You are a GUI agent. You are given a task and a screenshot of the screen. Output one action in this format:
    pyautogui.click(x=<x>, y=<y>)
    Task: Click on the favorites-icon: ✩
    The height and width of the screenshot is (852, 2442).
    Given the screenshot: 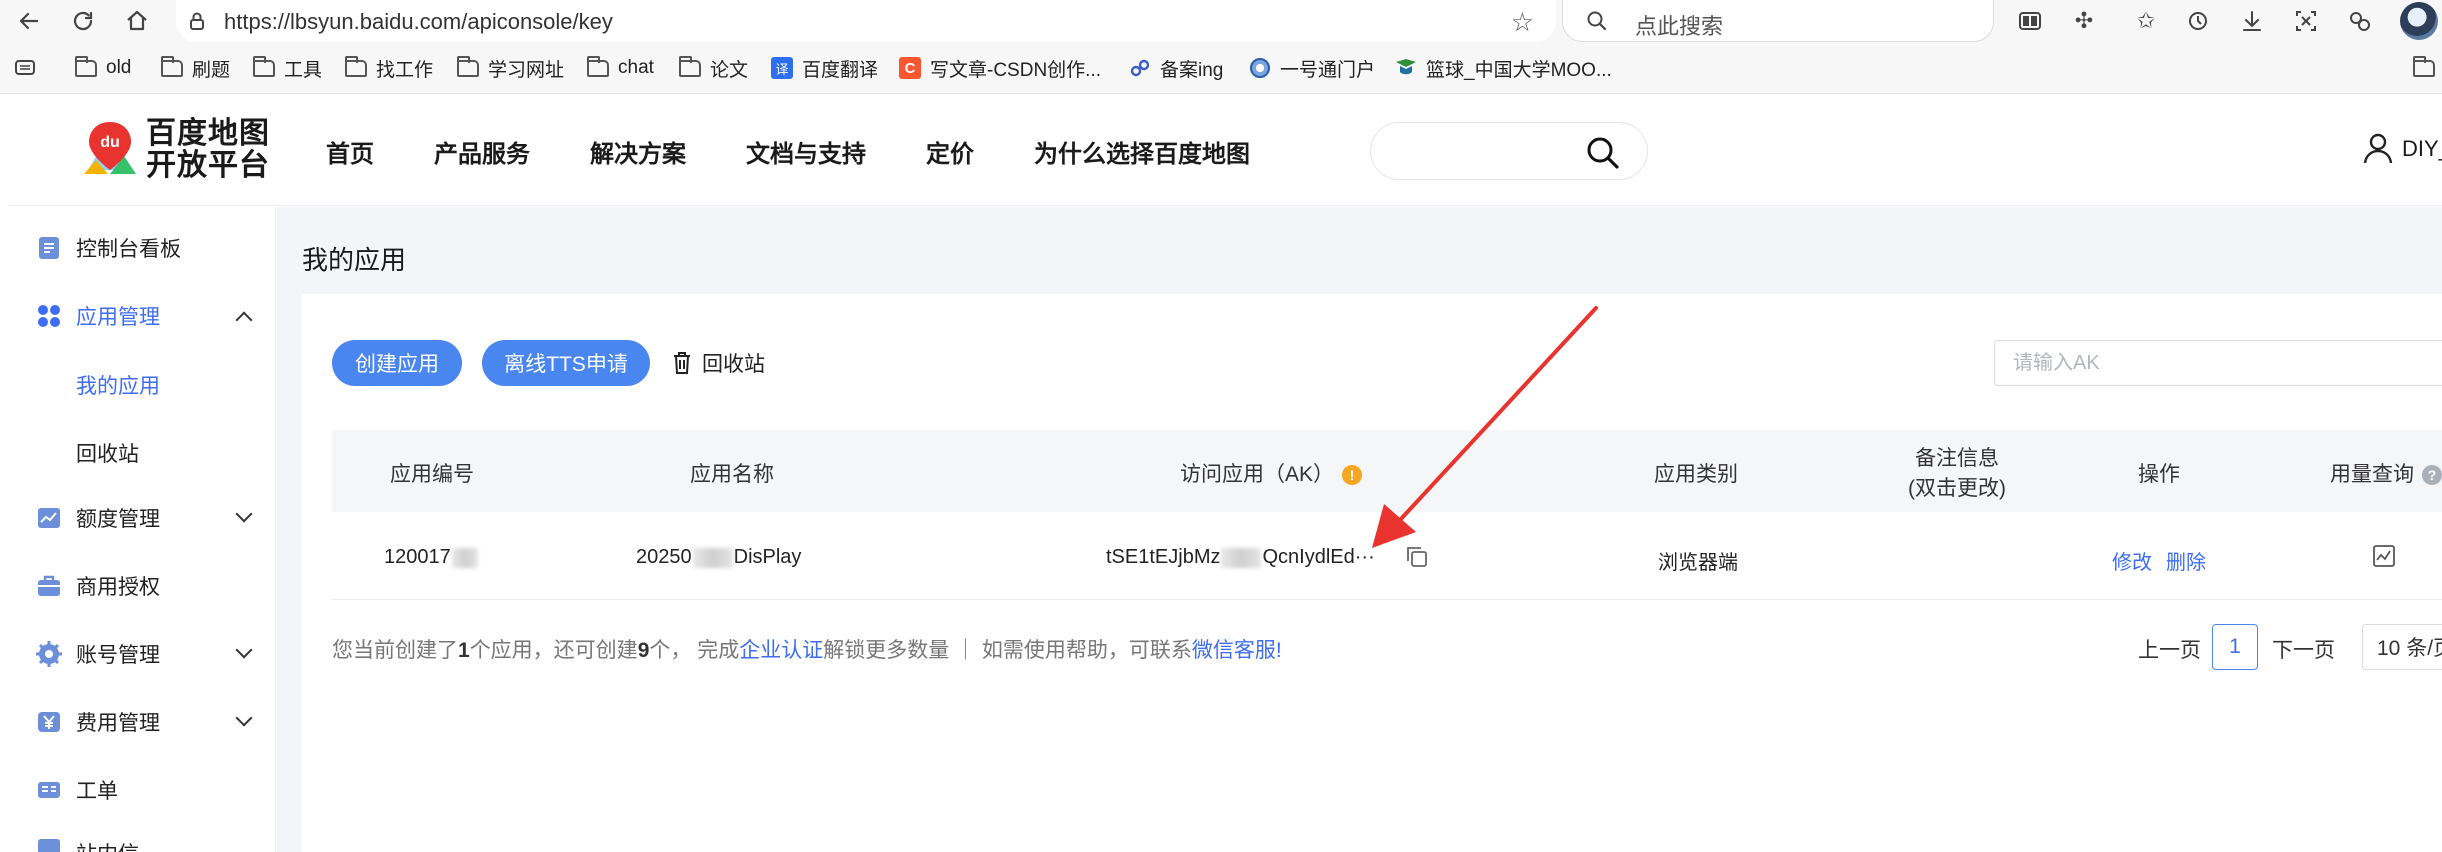 What is the action you would take?
    pyautogui.click(x=2146, y=21)
    